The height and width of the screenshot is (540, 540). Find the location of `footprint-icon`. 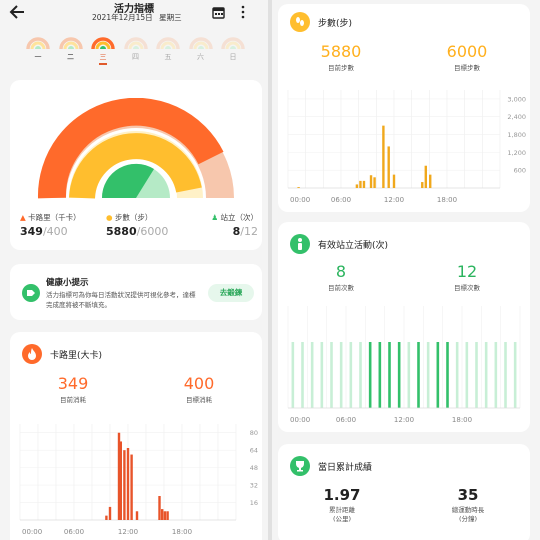

footprint-icon is located at coordinates (300, 22).